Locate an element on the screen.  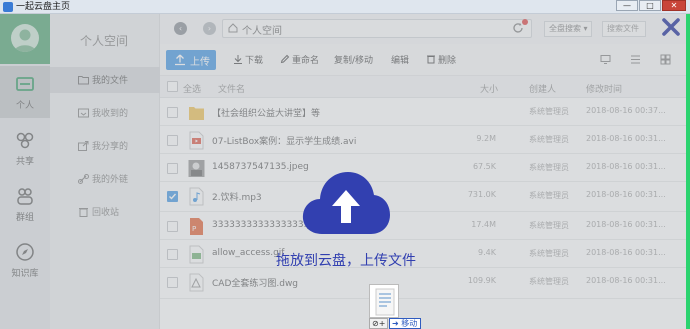
move-arrow-icon: ➜ is located at coordinates (395, 323).